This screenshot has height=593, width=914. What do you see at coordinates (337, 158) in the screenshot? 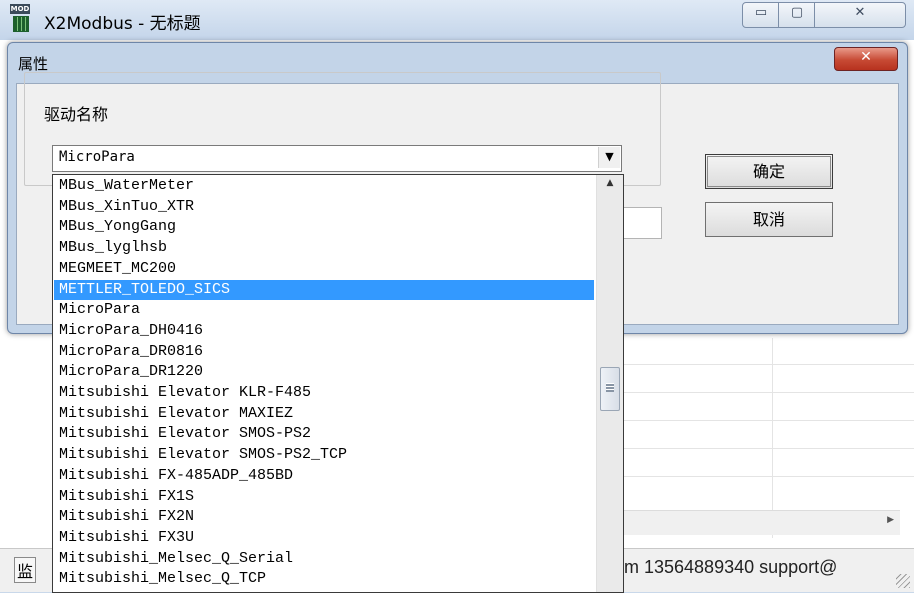
I see `driver-select: MicroPara ▼` at bounding box center [337, 158].